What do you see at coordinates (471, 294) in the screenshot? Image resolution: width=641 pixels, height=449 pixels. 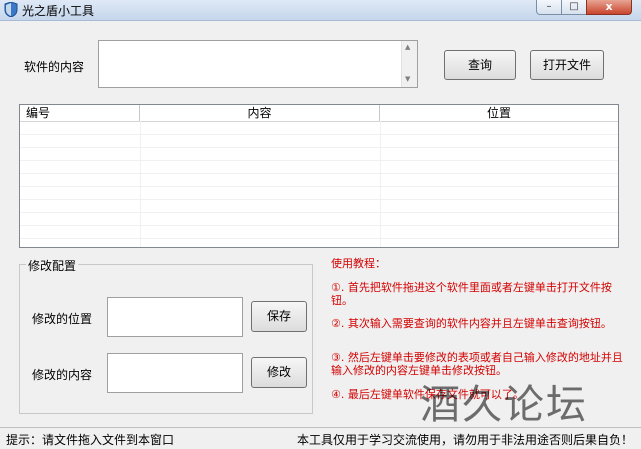 I see `tutorial-step: ①. 首先把软件拖进这个软件里面或者左键单击打开文件按钮。` at bounding box center [471, 294].